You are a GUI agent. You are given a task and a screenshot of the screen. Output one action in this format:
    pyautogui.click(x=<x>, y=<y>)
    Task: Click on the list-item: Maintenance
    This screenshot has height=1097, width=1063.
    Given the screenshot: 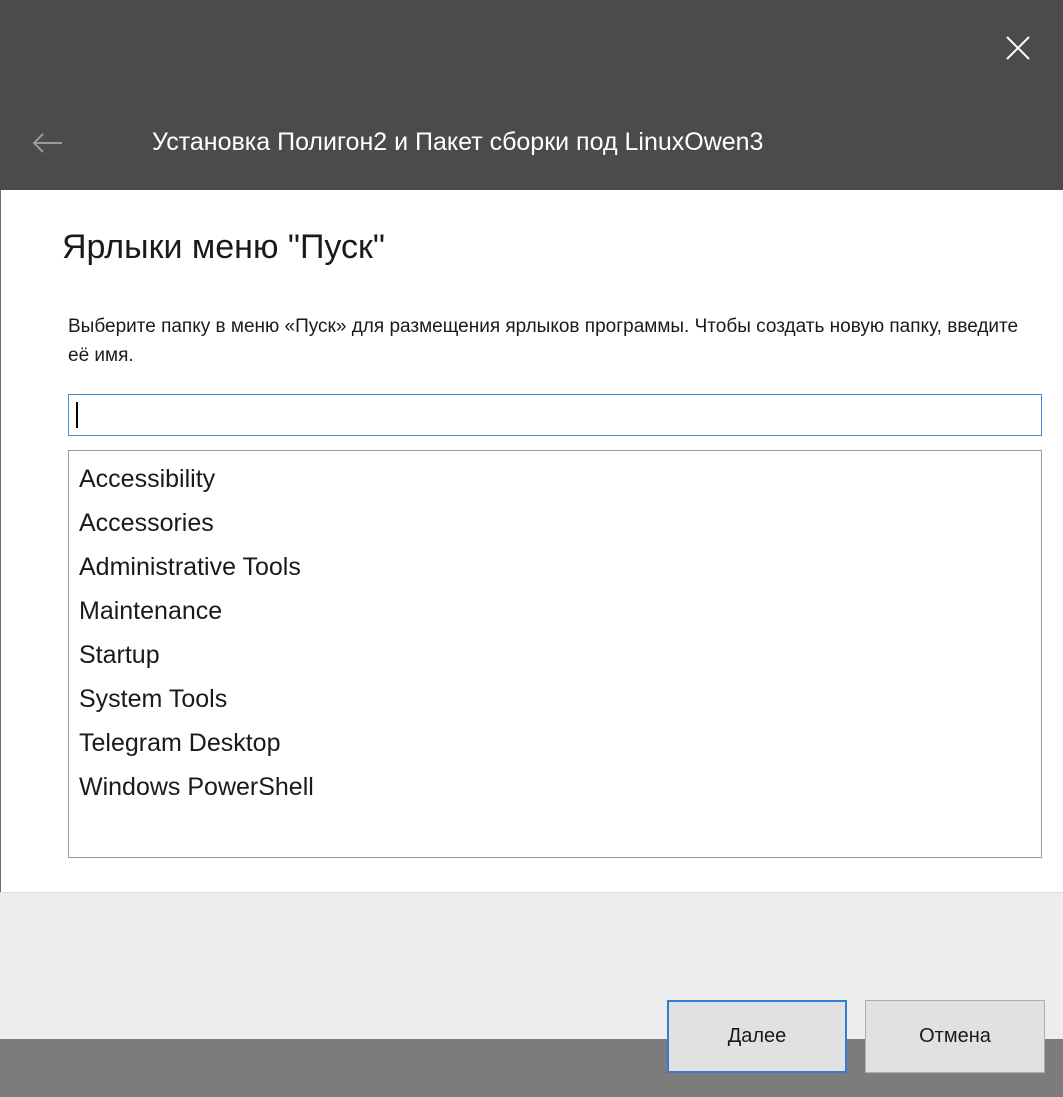 What is the action you would take?
    pyautogui.click(x=555, y=611)
    